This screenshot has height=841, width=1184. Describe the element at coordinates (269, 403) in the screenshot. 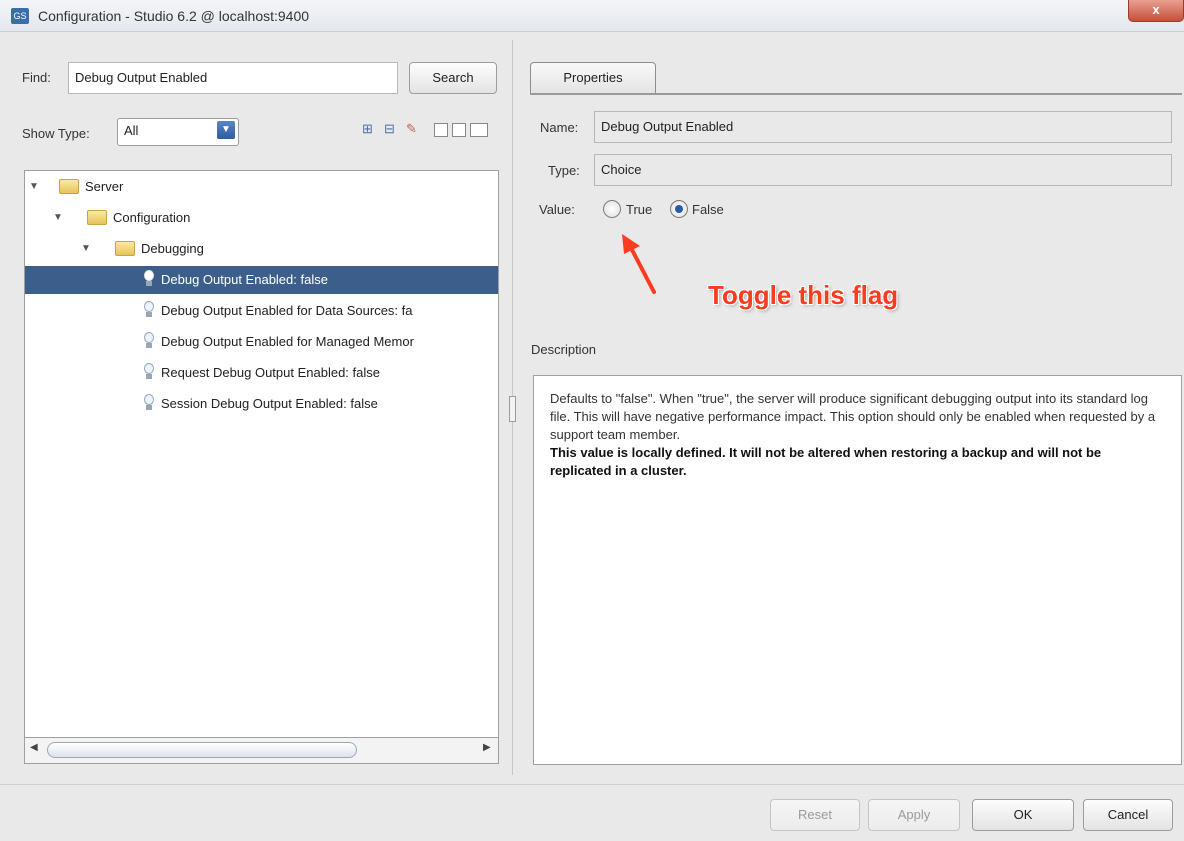

I see `tree-item-label: Session Debug Output Enabled: false` at that location.